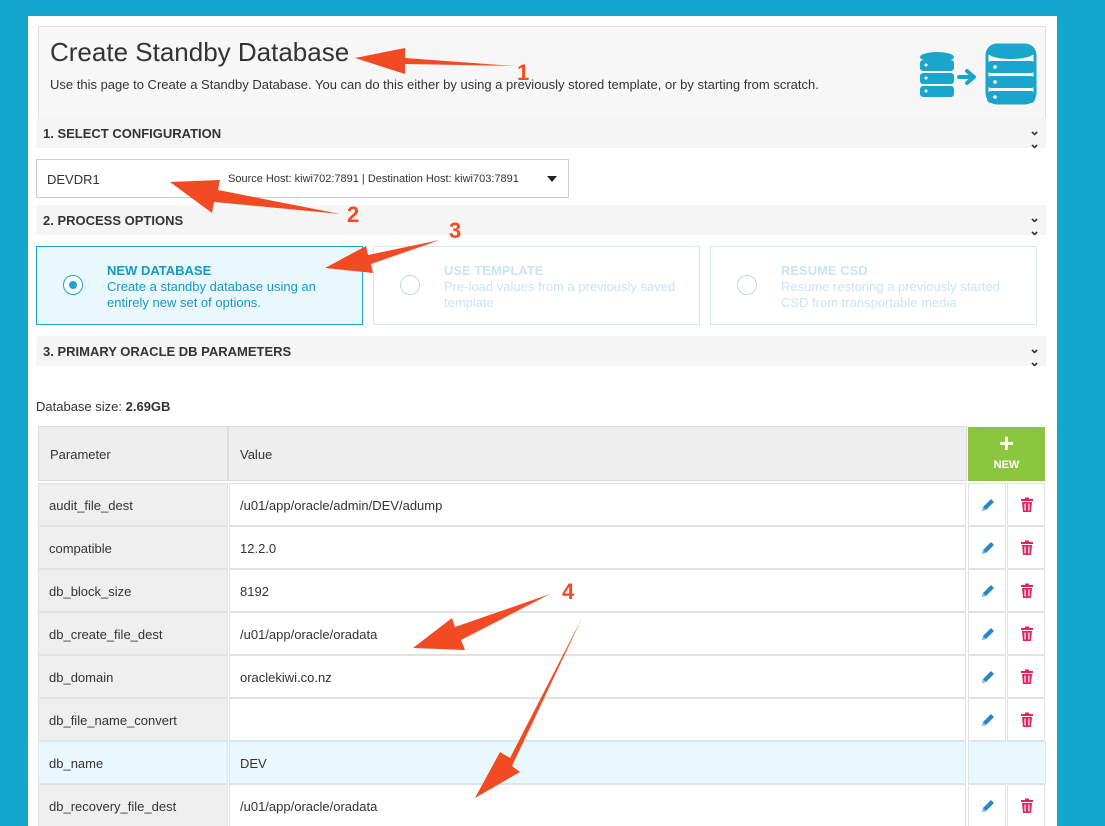 This screenshot has width=1105, height=826. I want to click on parameter-cell: db_domain, so click(133, 676).